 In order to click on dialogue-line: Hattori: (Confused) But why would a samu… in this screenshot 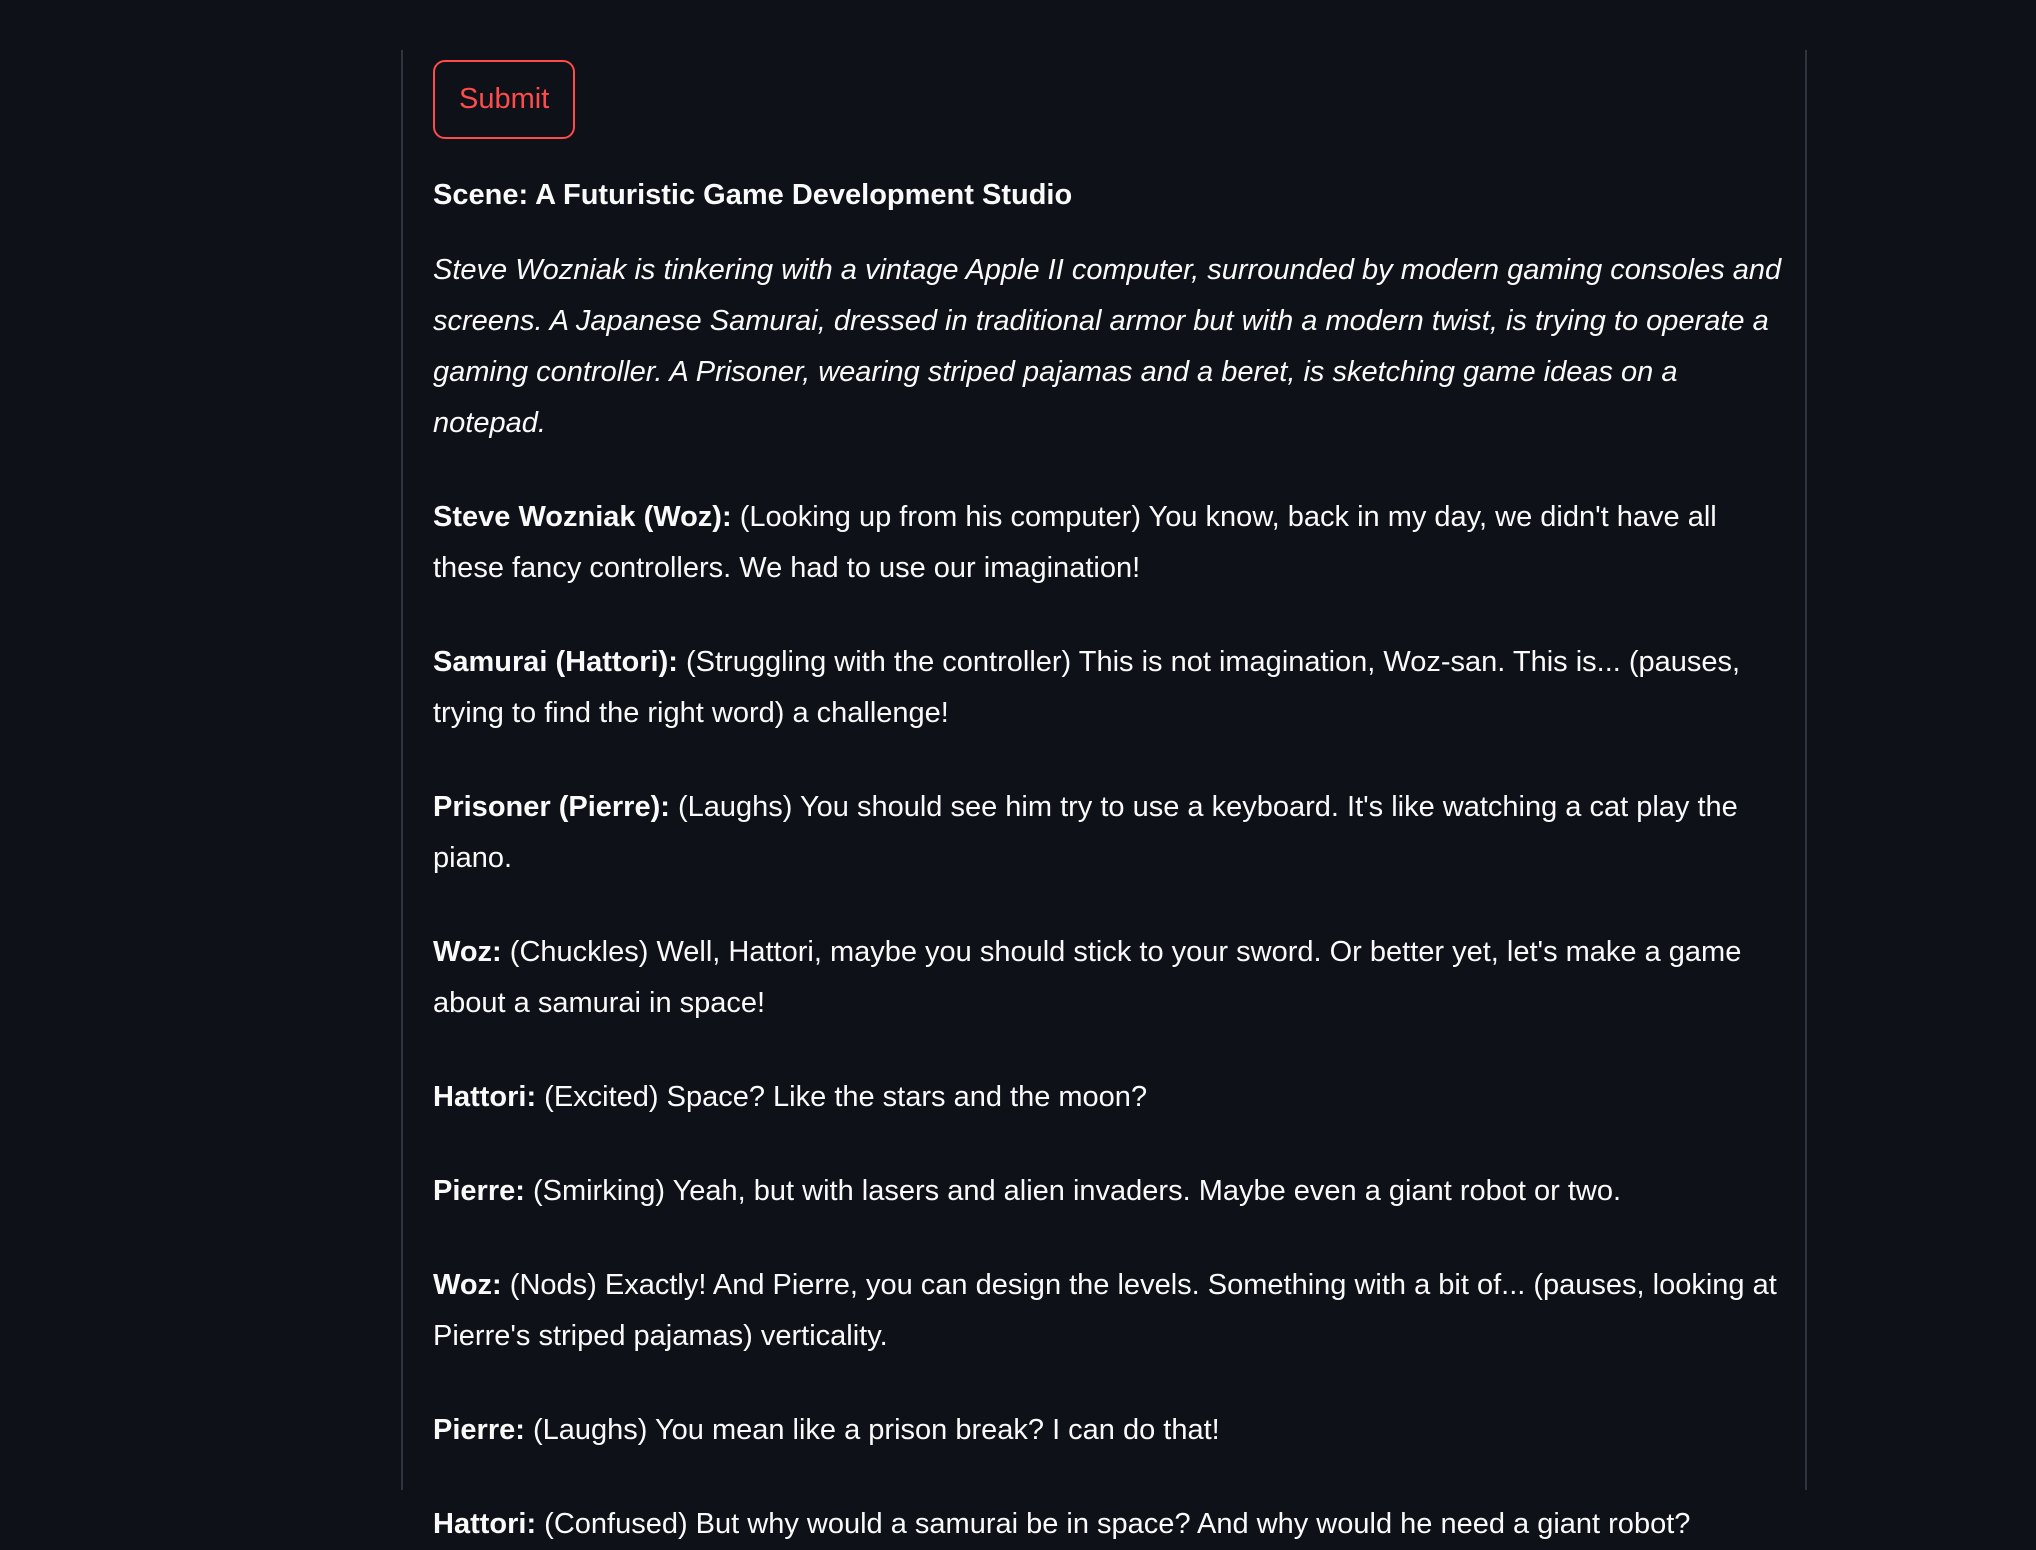, I will do `click(1108, 1524)`.